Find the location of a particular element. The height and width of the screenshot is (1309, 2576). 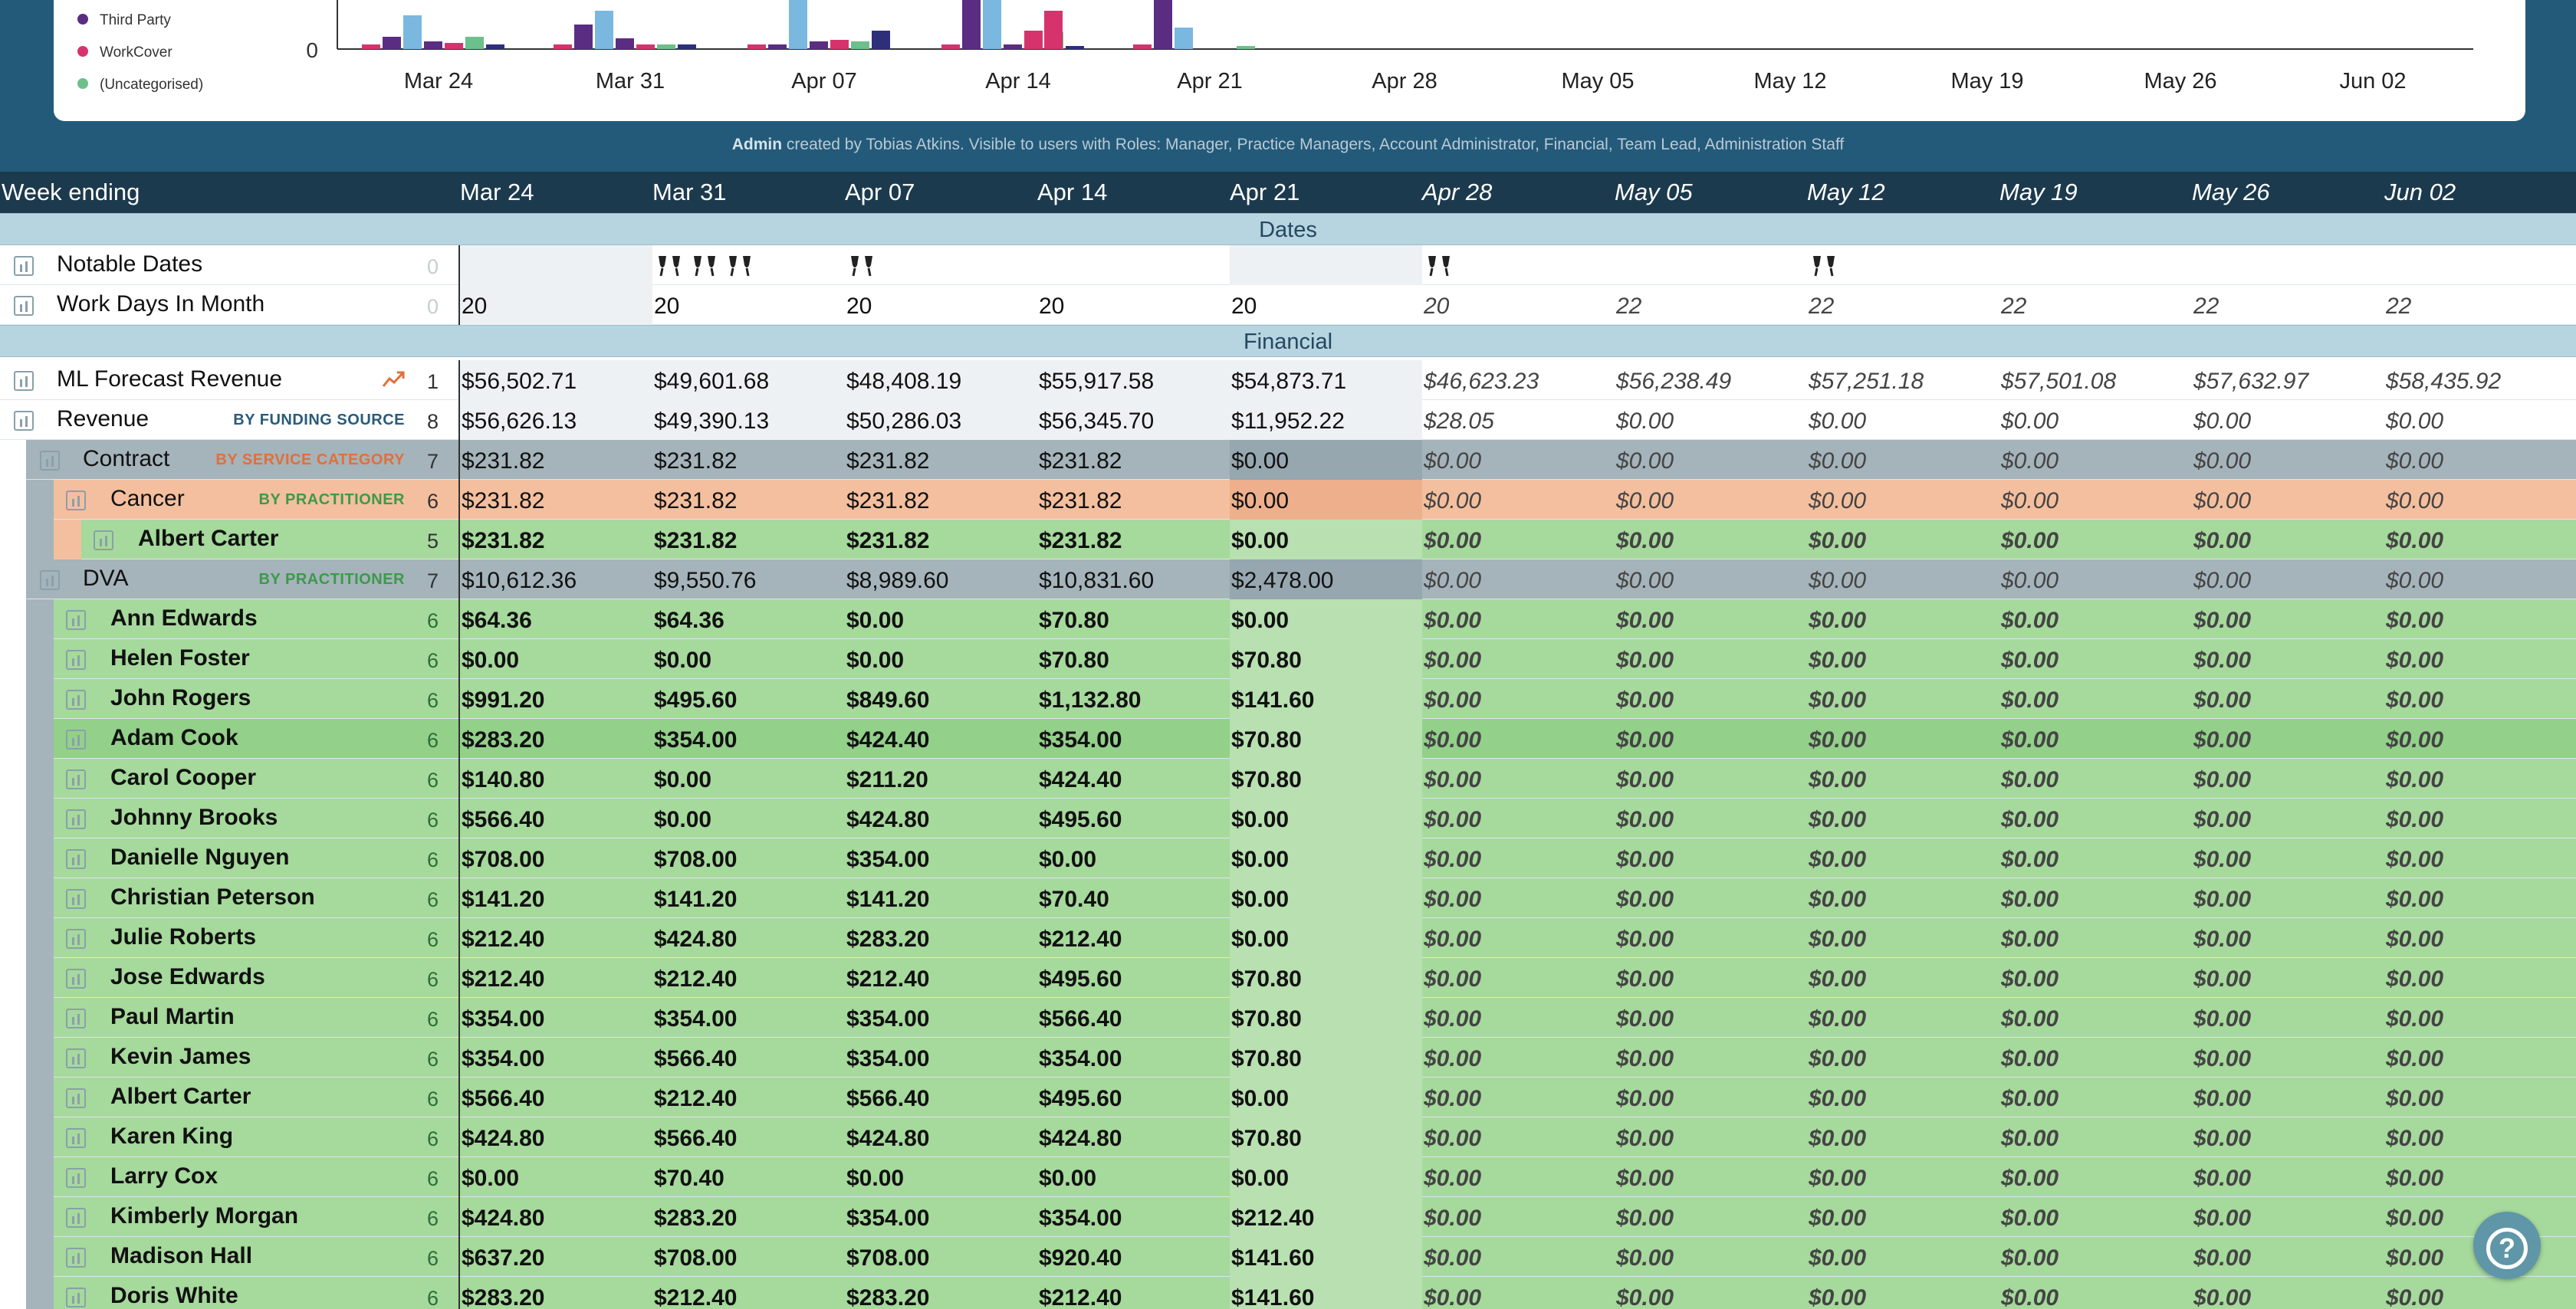

celebration-icon is located at coordinates (1439, 265).